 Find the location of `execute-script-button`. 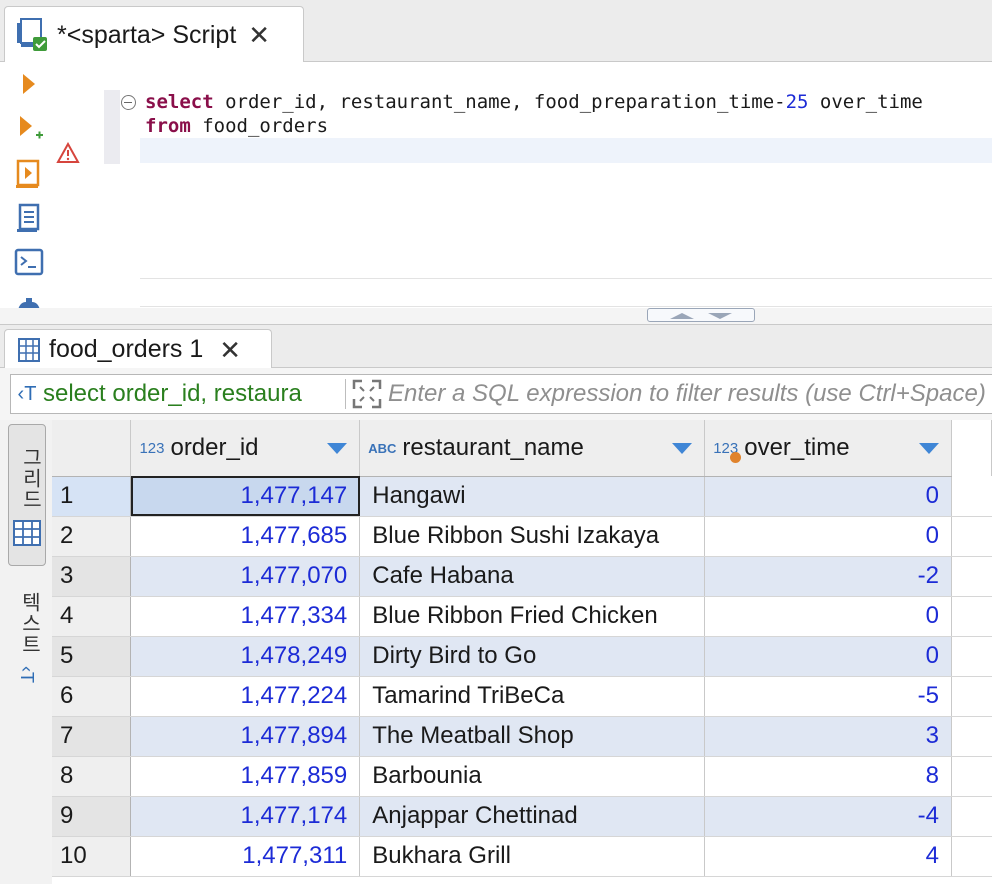

execute-script-button is located at coordinates (29, 174).